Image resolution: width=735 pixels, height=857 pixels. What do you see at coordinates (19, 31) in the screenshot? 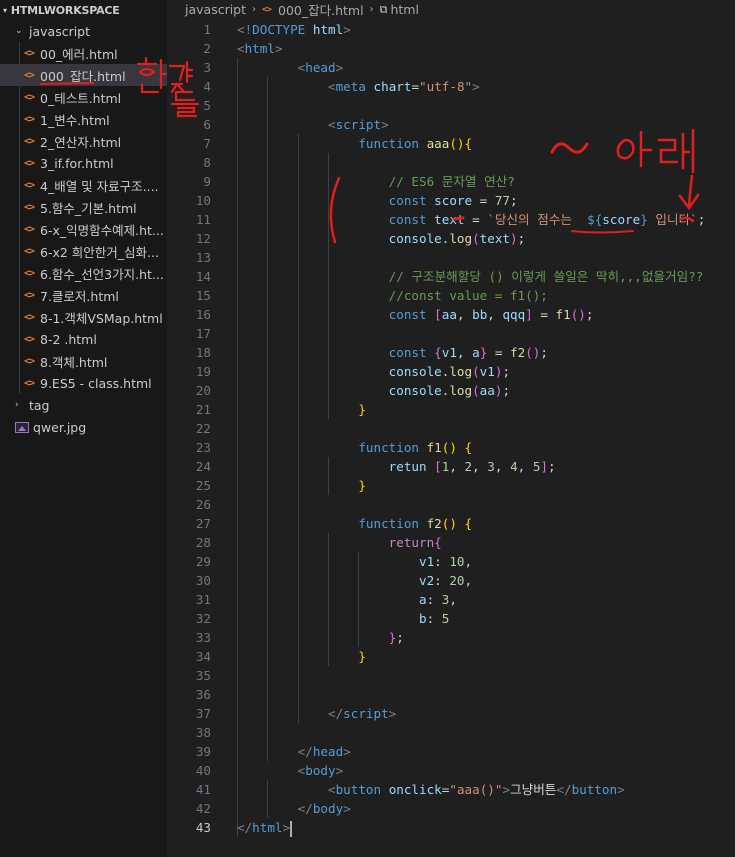
I see `chevron-down-icon: ⌄` at bounding box center [19, 31].